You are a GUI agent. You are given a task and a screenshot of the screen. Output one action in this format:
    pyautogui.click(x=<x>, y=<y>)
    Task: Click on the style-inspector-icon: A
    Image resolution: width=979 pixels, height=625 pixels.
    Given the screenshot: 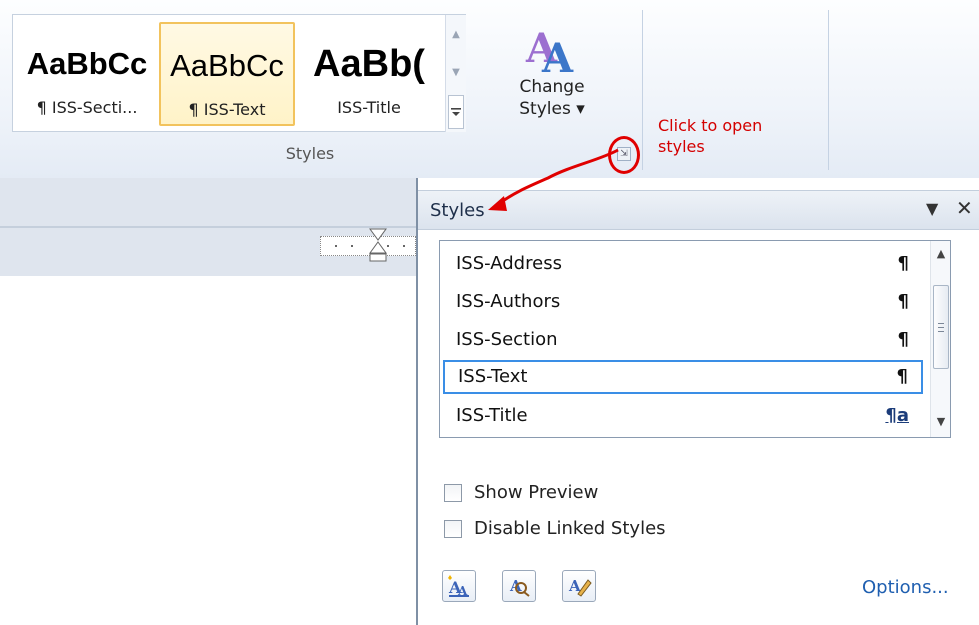 What is the action you would take?
    pyautogui.click(x=519, y=587)
    